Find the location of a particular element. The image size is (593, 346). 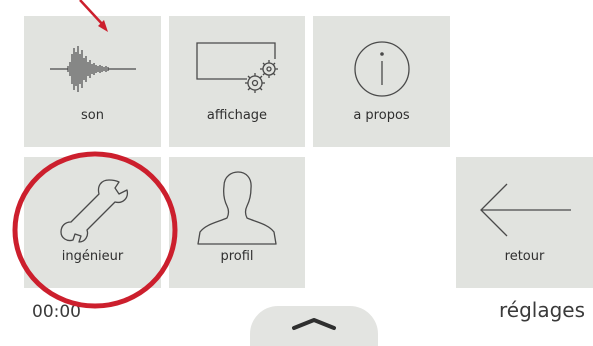

chevron-up-icon is located at coordinates (314, 324).